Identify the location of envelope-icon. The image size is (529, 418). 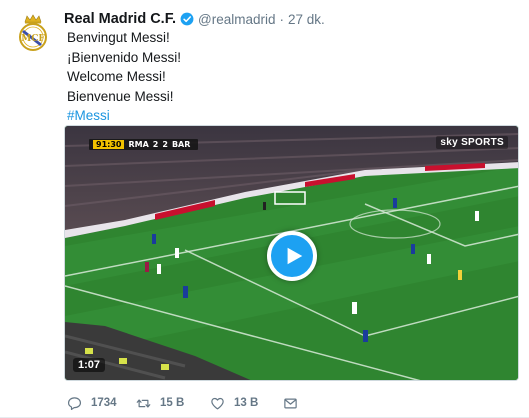
(290, 403).